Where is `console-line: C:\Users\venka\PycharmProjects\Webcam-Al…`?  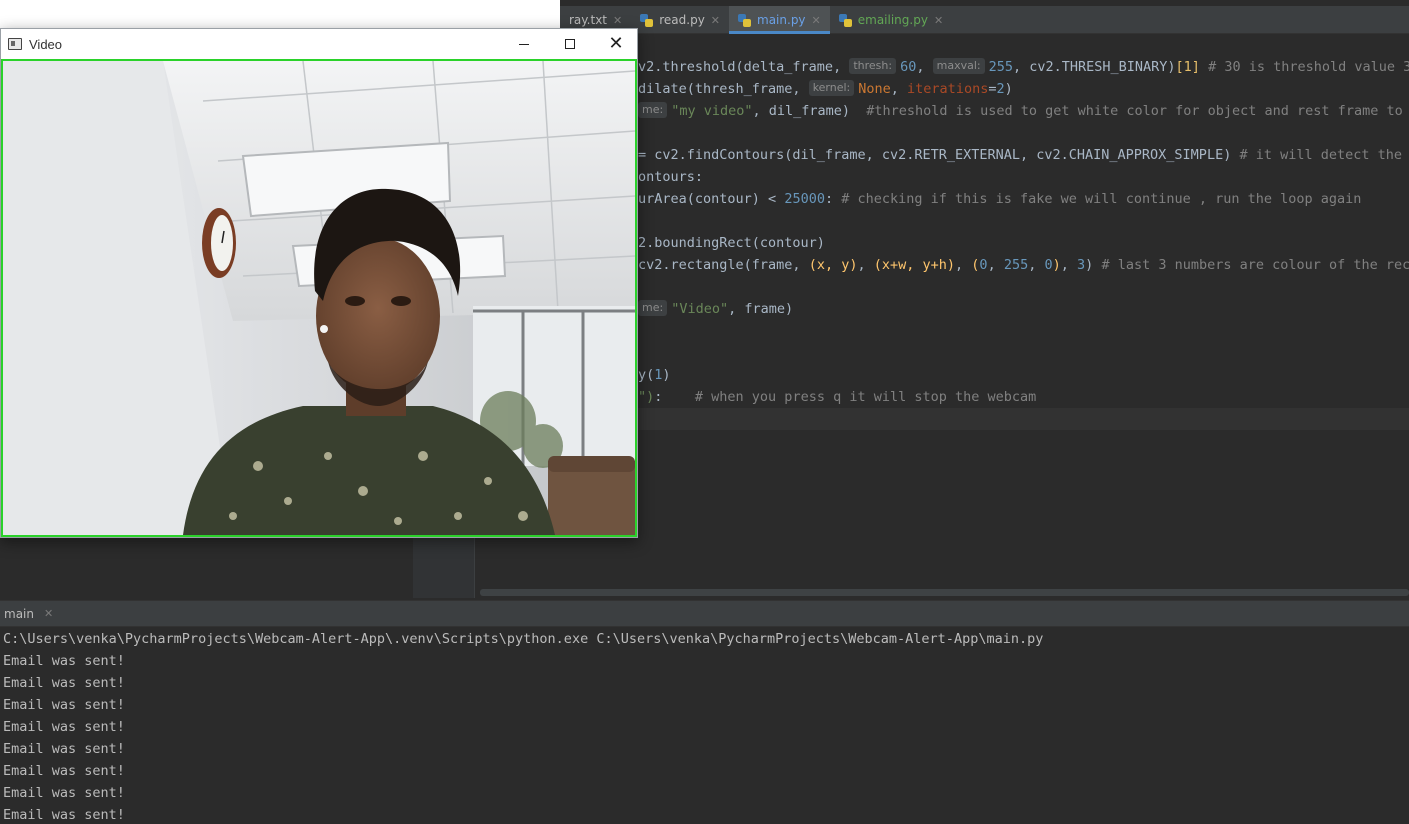
console-line: C:\Users\venka\PycharmProjects\Webcam-Al… is located at coordinates (523, 639).